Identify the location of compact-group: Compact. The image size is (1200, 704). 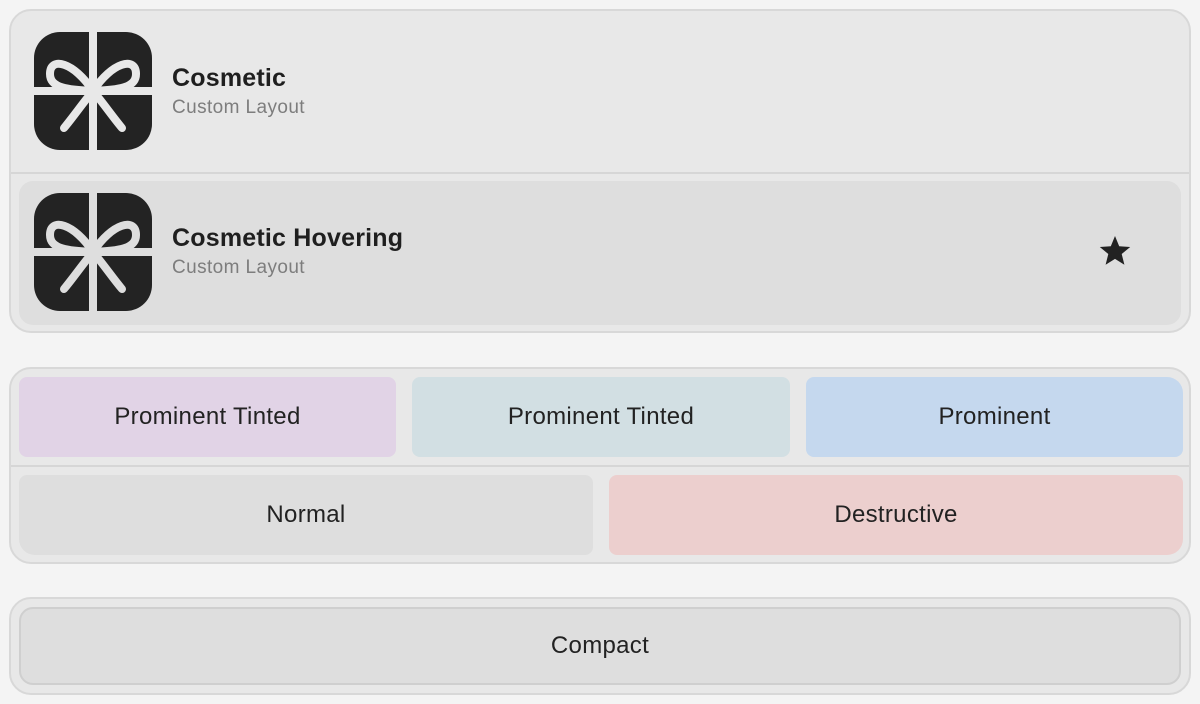
(600, 646).